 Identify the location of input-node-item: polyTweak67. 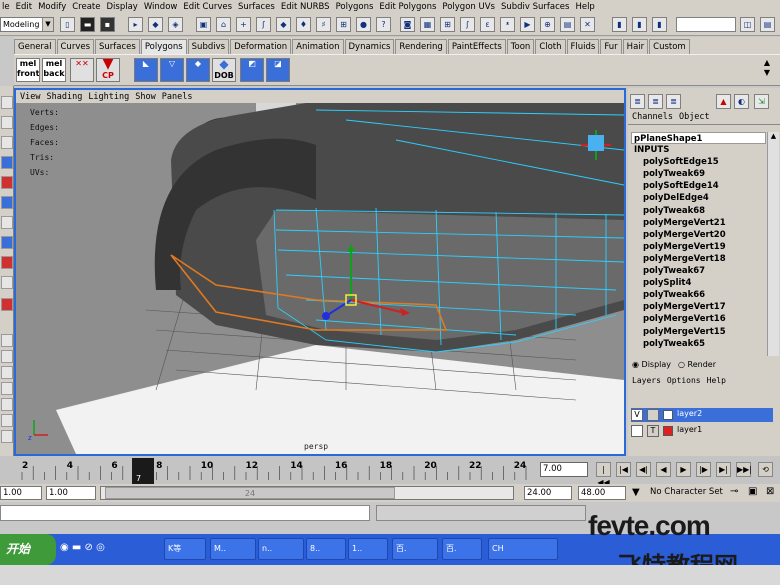
(698, 271).